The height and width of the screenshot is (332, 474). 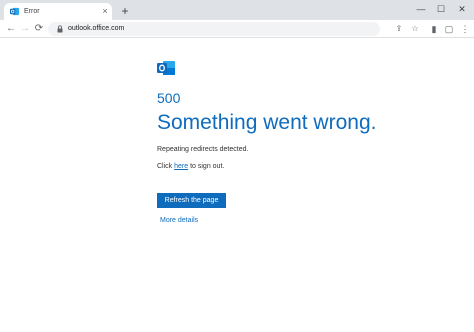 I want to click on new-tab-button: +, so click(x=125, y=11).